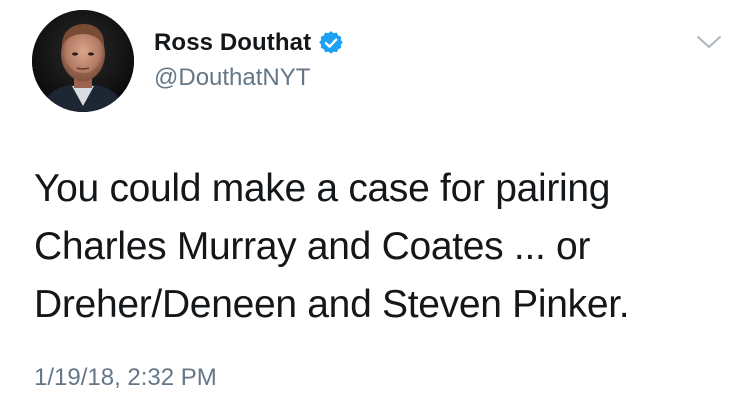  I want to click on chevron-down-icon, so click(709, 42).